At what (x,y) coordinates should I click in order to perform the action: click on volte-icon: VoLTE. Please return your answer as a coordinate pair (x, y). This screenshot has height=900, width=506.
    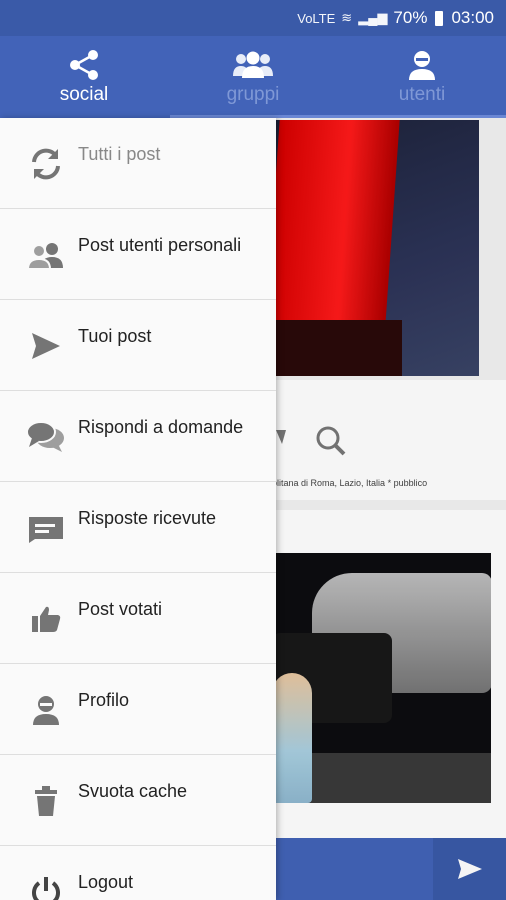
    Looking at the image, I should click on (316, 18).